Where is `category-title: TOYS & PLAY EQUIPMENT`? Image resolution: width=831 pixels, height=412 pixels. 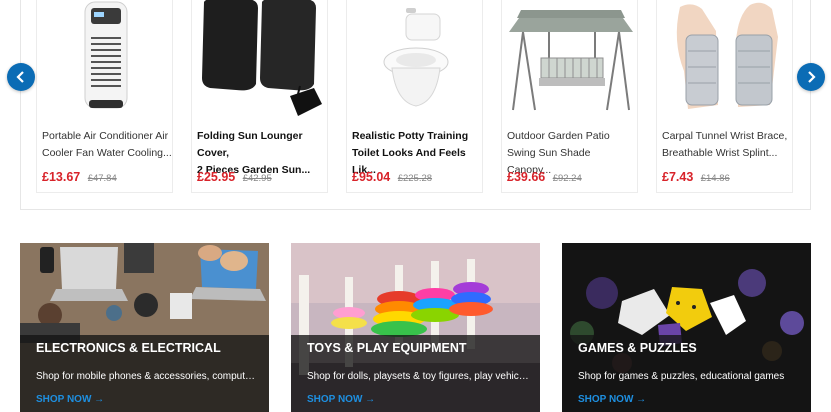
category-title: TOYS & PLAY EQUIPMENT is located at coordinates (387, 348).